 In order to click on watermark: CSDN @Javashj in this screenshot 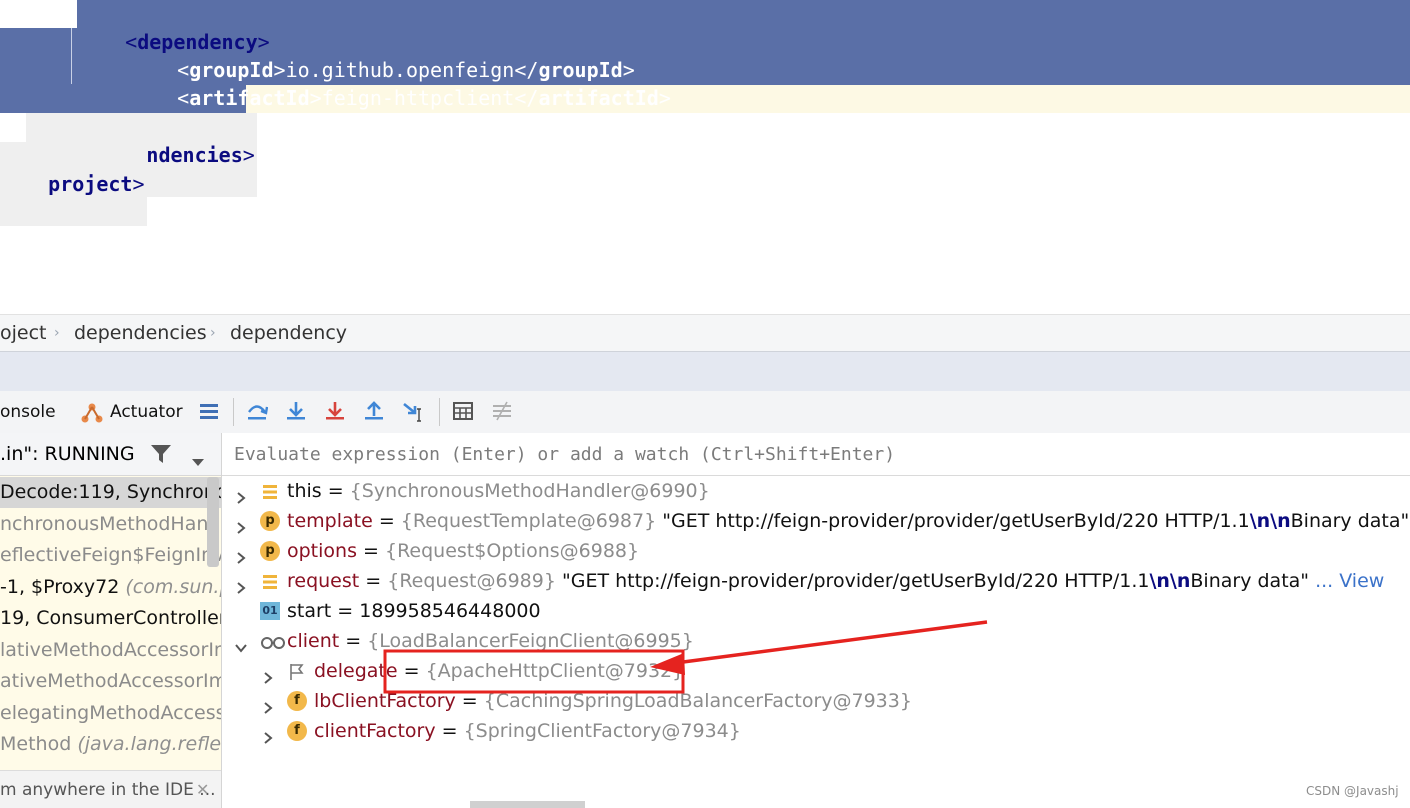, I will do `click(1352, 791)`.